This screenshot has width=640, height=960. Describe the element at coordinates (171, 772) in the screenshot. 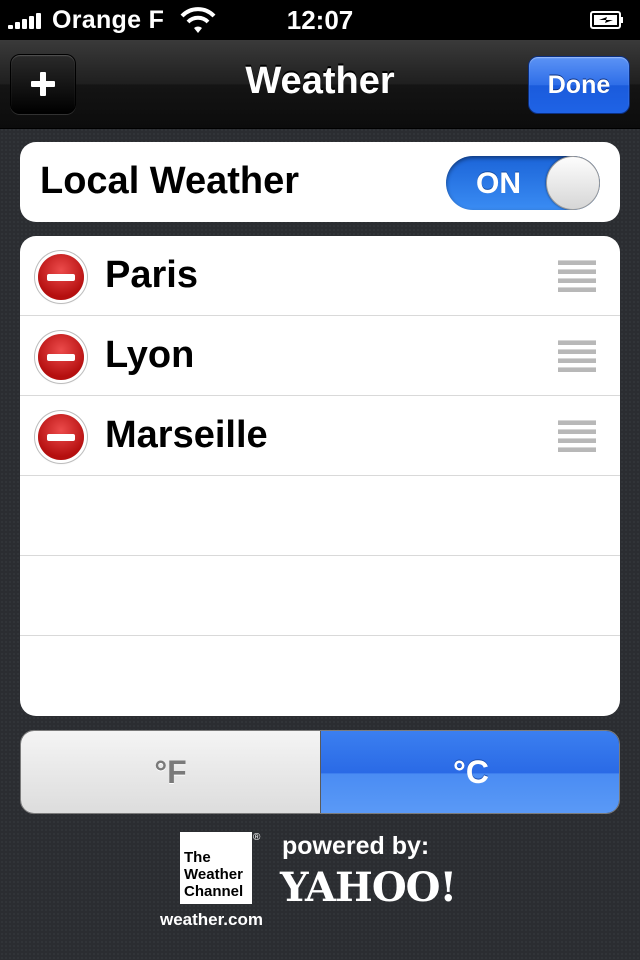

I see `fahrenheit-segment: °F` at that location.